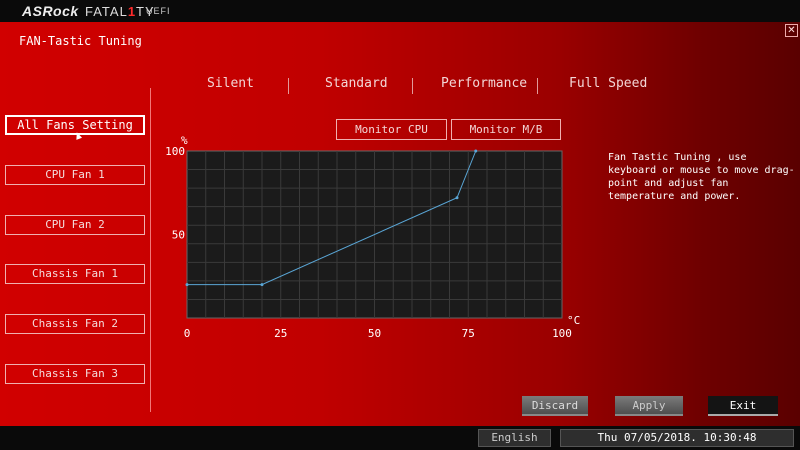  What do you see at coordinates (178, 235) in the screenshot?
I see `y-tick-label: 50` at bounding box center [178, 235].